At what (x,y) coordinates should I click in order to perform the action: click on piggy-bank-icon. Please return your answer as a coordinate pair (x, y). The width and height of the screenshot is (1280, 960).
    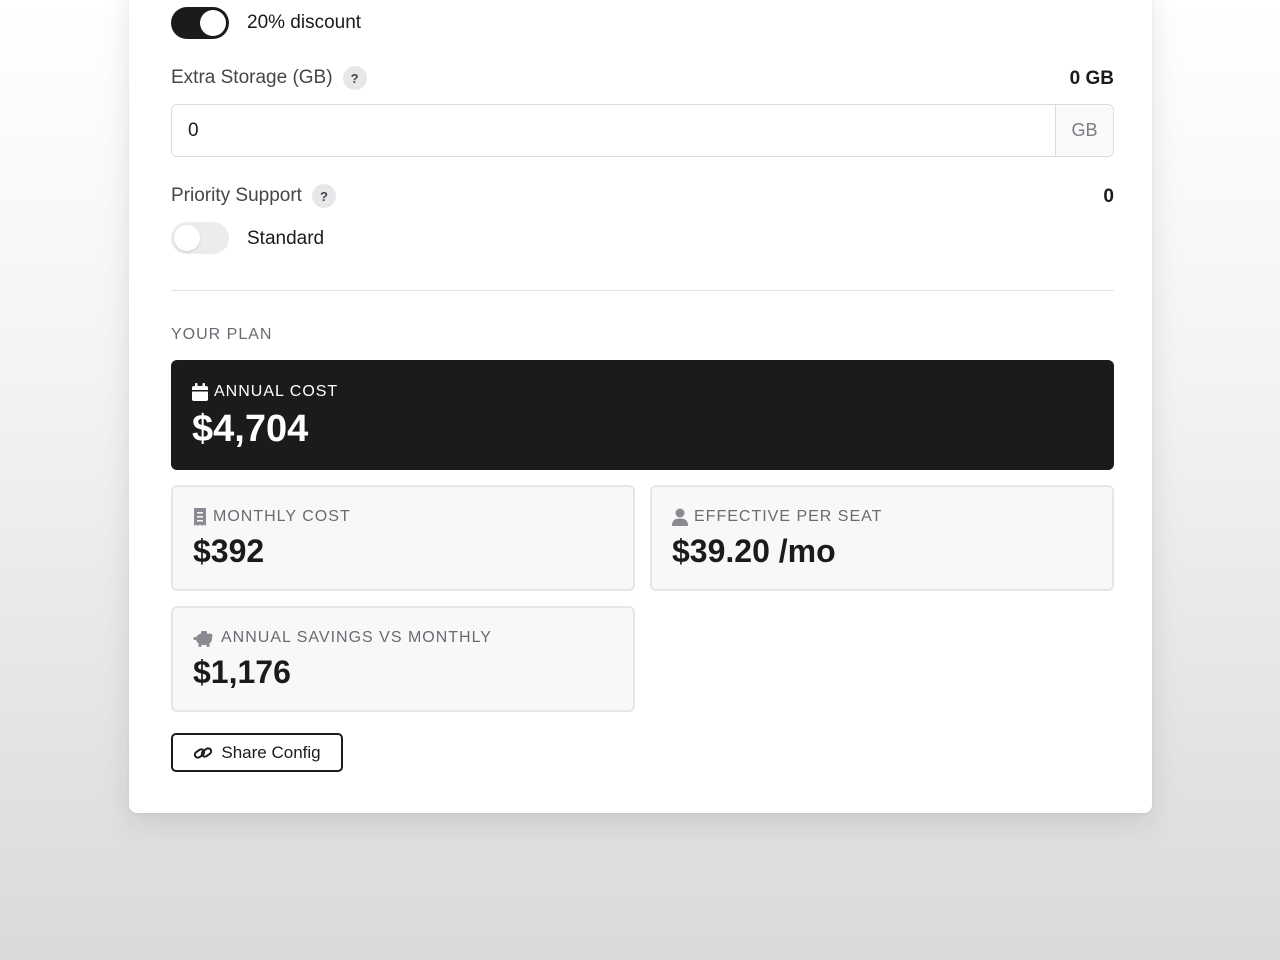
    Looking at the image, I should click on (203, 639).